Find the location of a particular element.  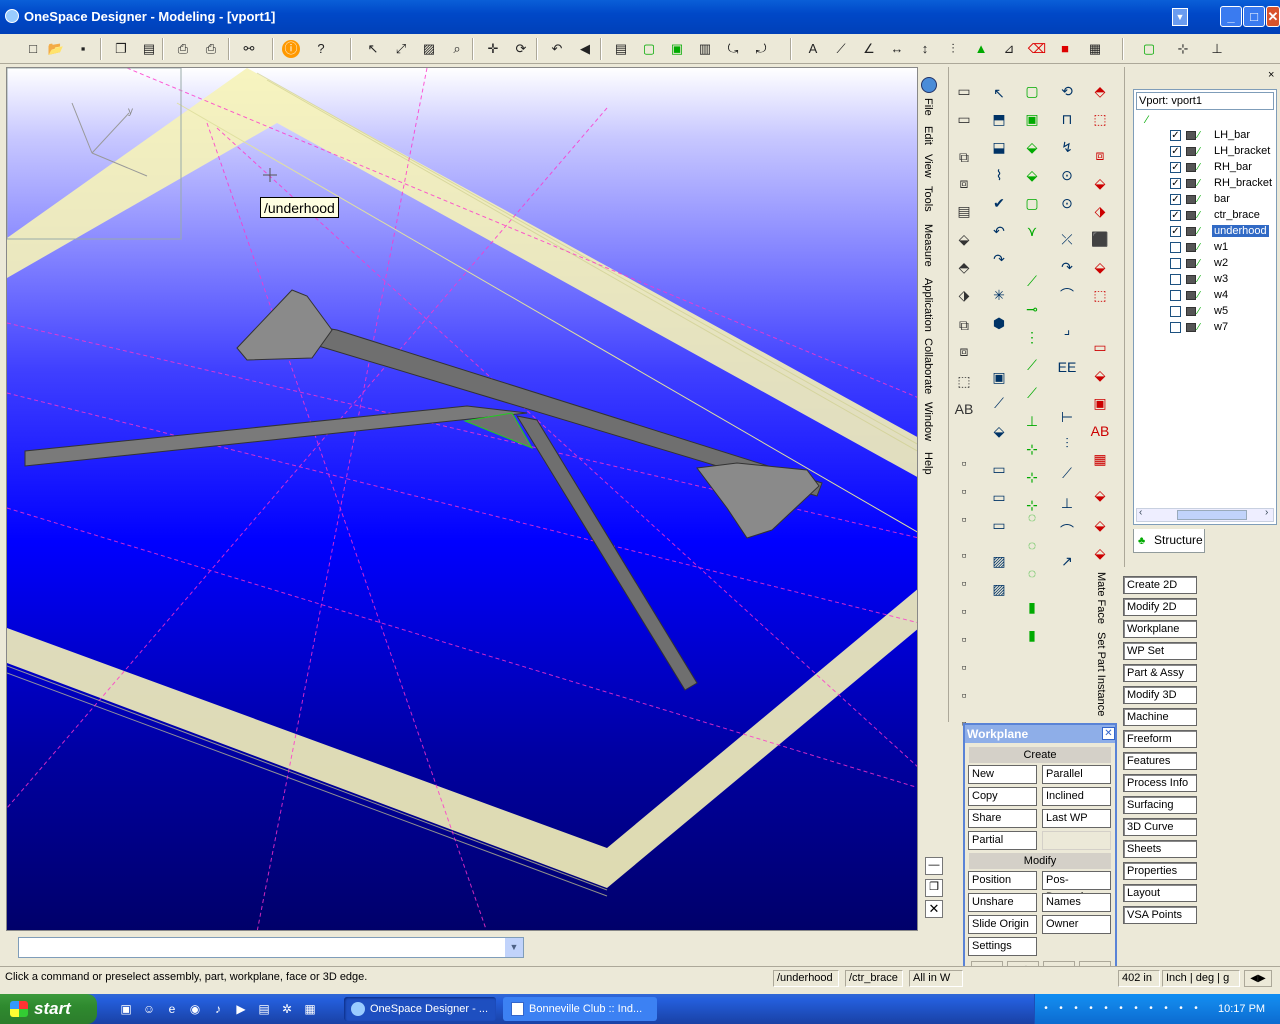

app-icon is located at coordinates (12, 16).